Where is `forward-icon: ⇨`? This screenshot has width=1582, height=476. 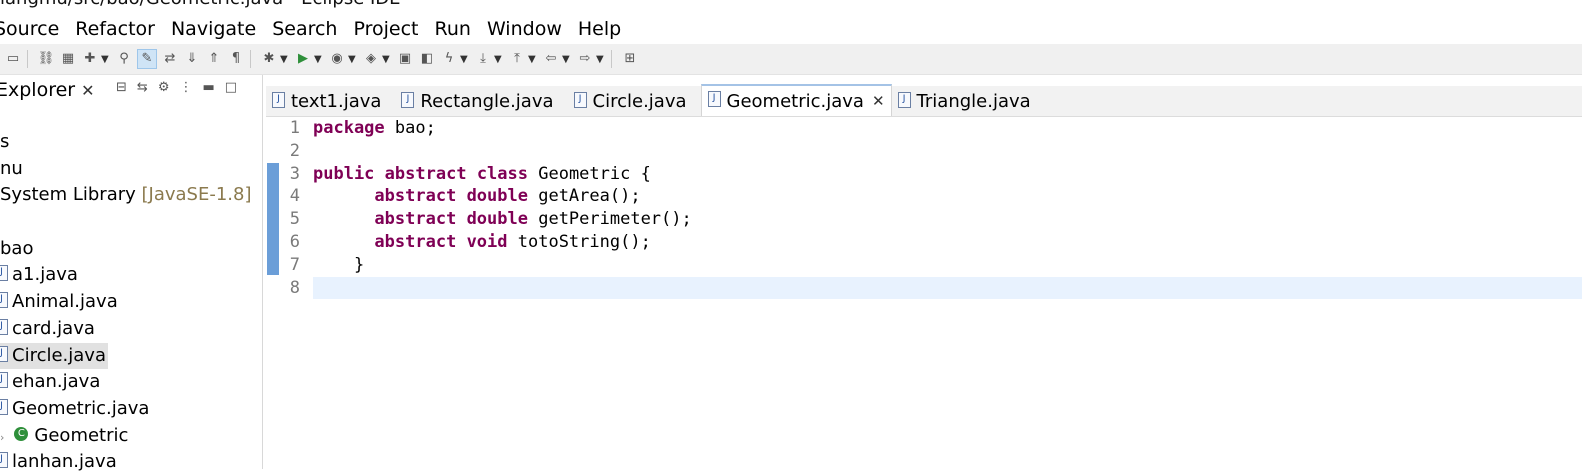 forward-icon: ⇨ is located at coordinates (585, 59).